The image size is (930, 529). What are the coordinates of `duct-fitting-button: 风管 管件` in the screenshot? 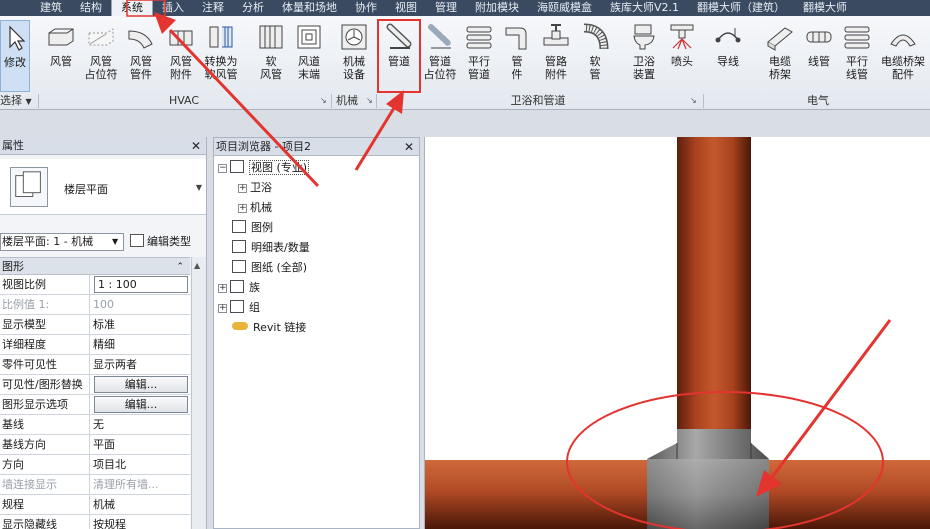 It's located at (141, 56).